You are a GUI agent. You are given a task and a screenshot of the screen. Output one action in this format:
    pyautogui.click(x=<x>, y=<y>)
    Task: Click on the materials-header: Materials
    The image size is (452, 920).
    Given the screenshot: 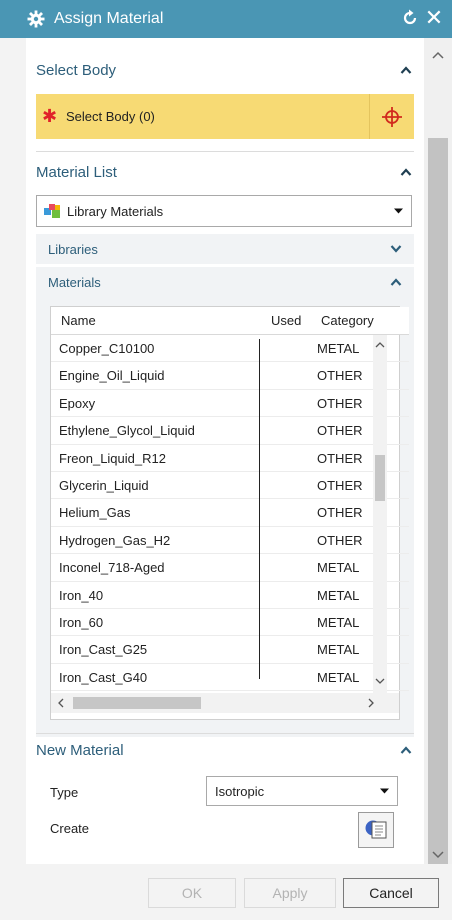 What is the action you would take?
    pyautogui.click(x=225, y=282)
    